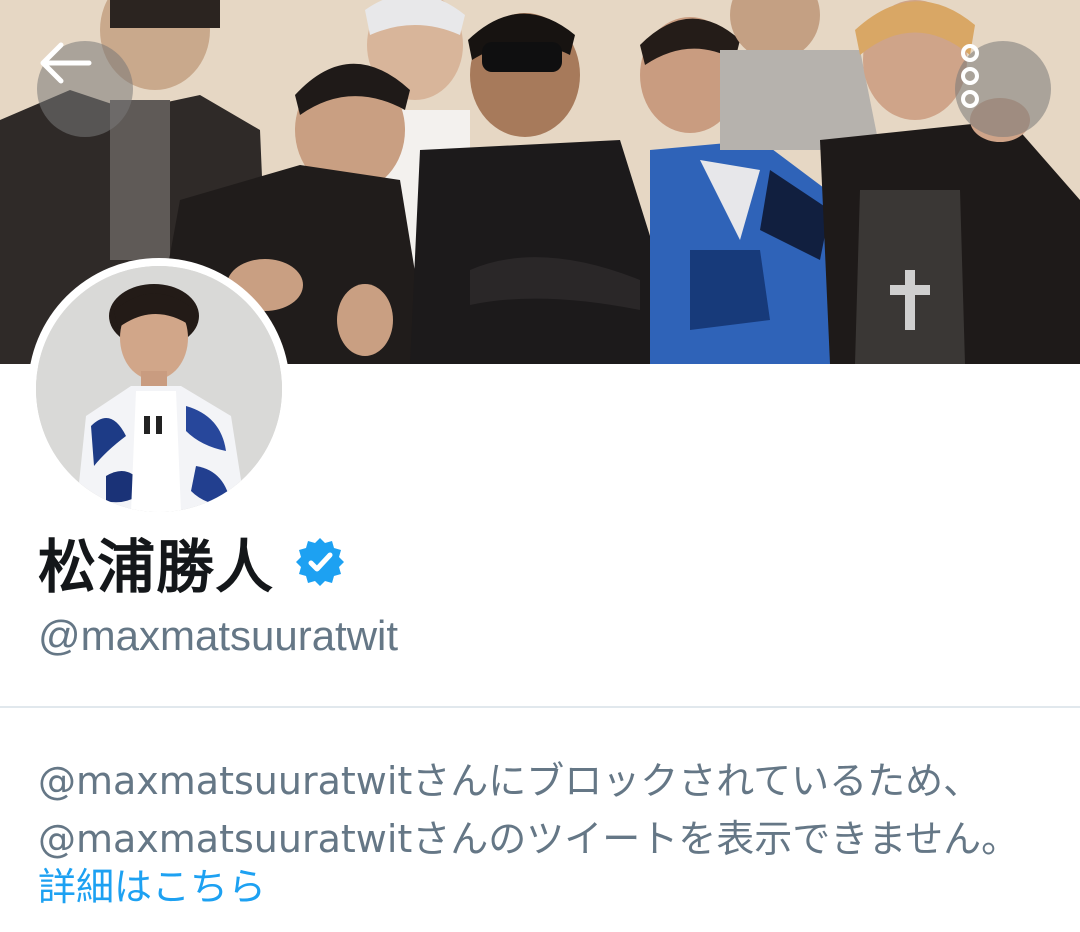  What do you see at coordinates (152, 887) in the screenshot?
I see `learn-more-link: 詳細はこちら` at bounding box center [152, 887].